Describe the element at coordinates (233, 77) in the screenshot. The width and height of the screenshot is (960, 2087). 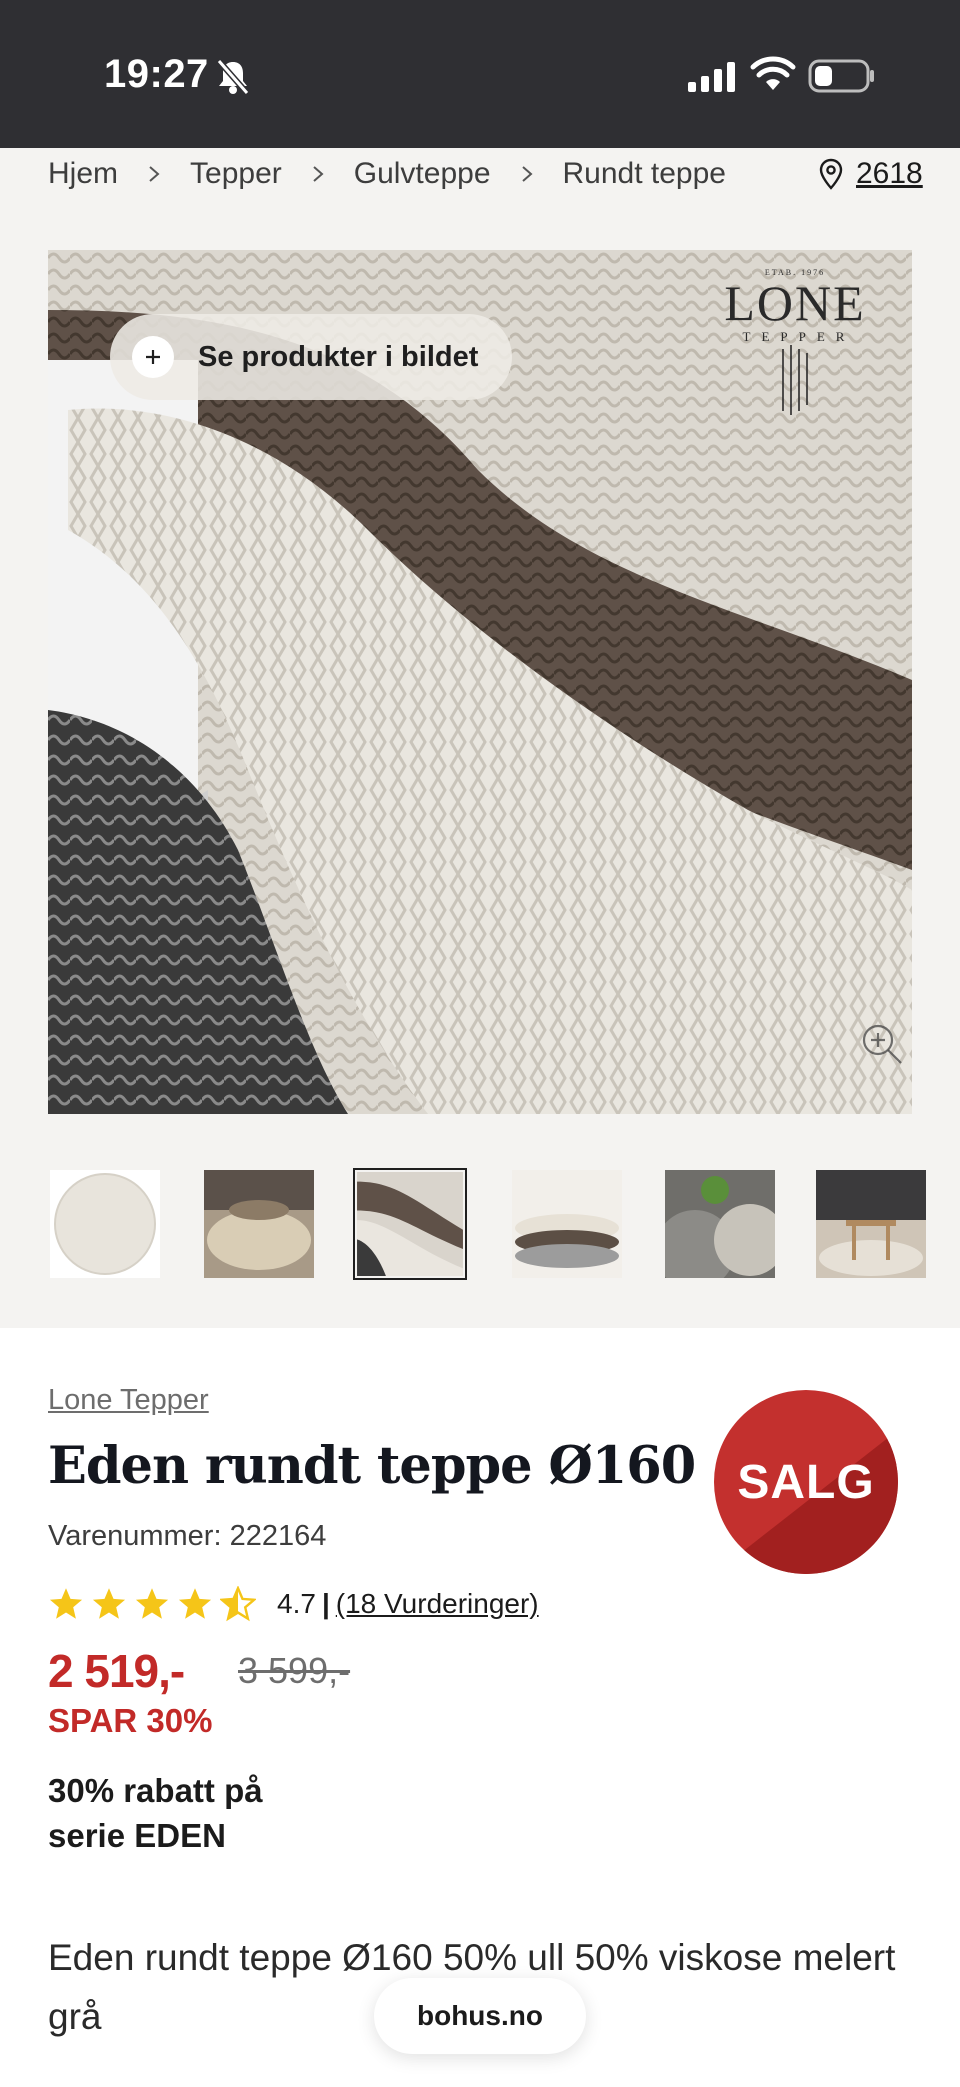
I see `bell-slash-icon` at that location.